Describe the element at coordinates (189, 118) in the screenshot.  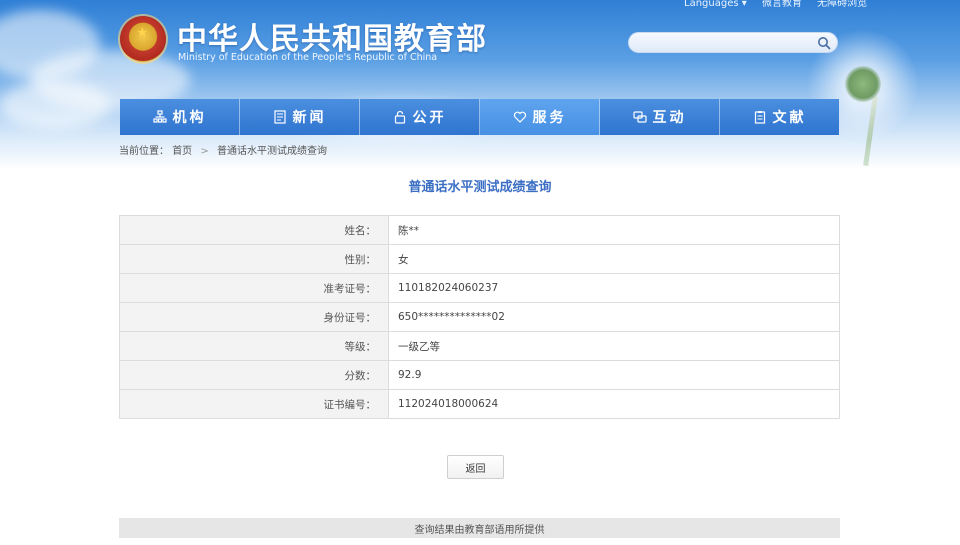
I see `nav-label: 机构` at that location.